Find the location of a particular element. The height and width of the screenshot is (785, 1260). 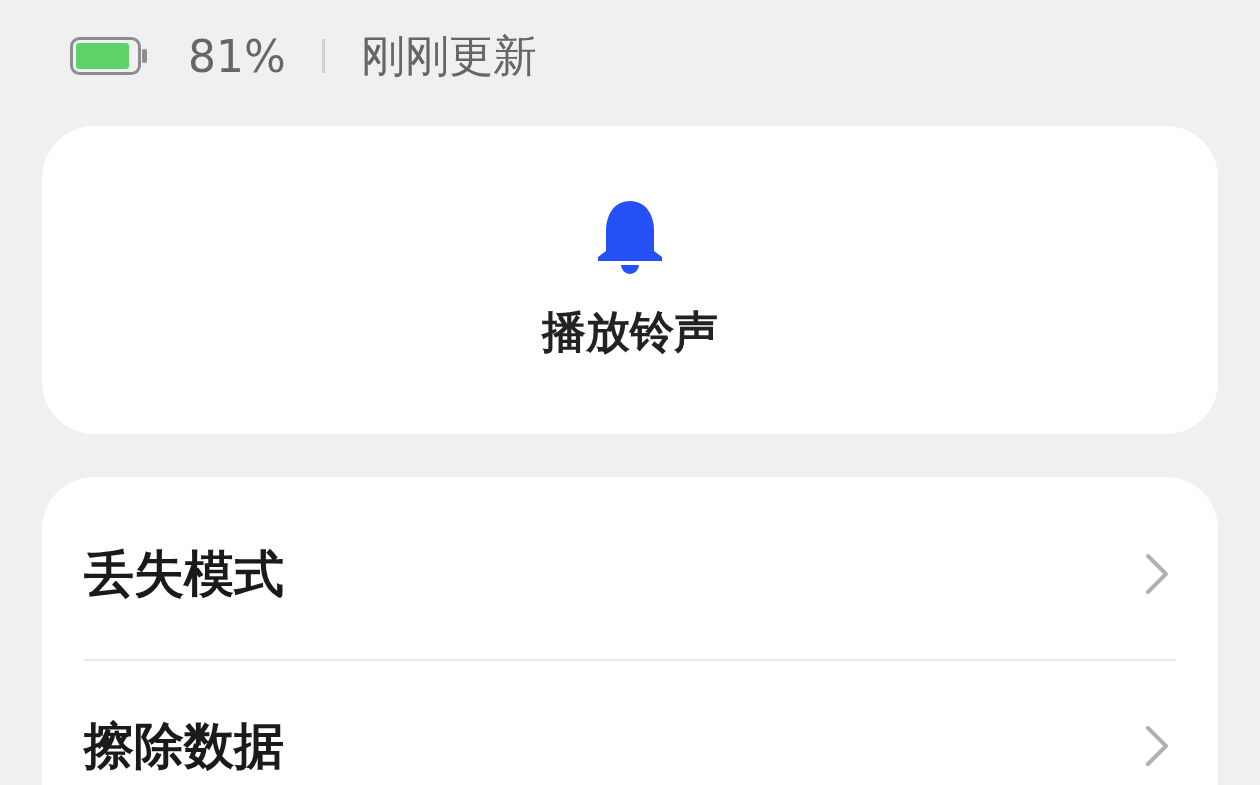

update-status: 刚刚更新 is located at coordinates (448, 55).